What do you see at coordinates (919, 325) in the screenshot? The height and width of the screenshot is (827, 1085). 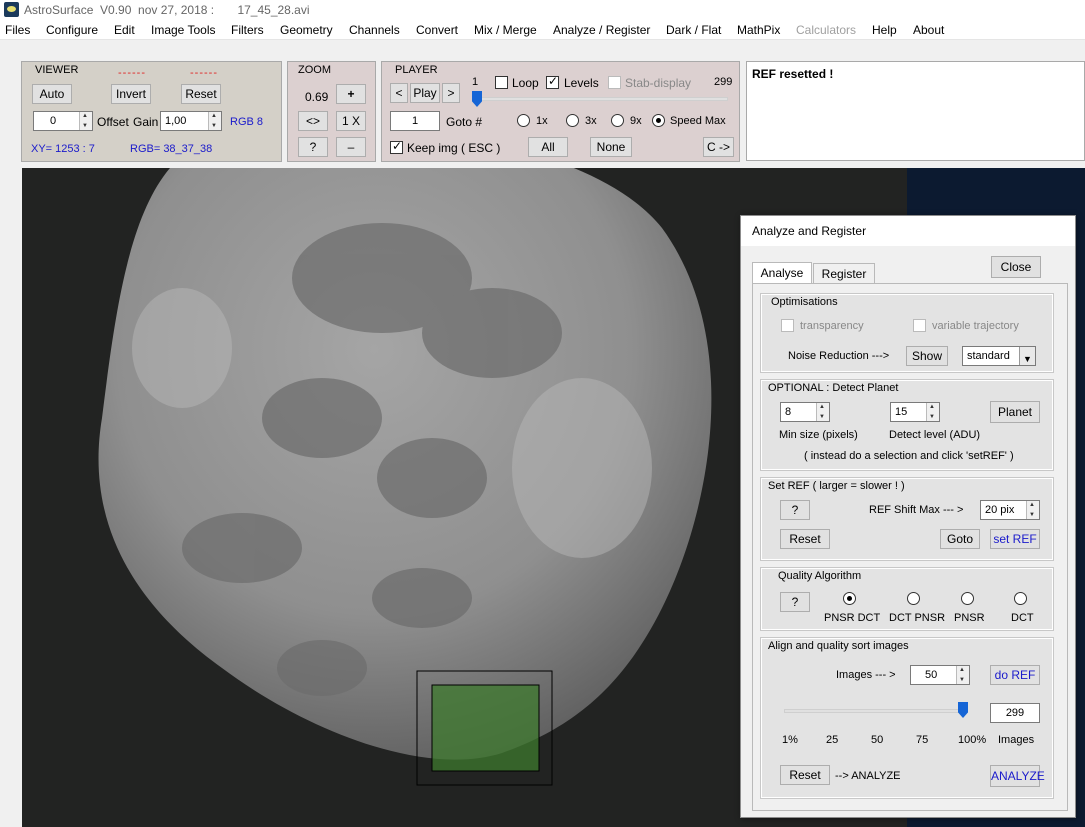 I see `variable-trajectory-checkbox` at bounding box center [919, 325].